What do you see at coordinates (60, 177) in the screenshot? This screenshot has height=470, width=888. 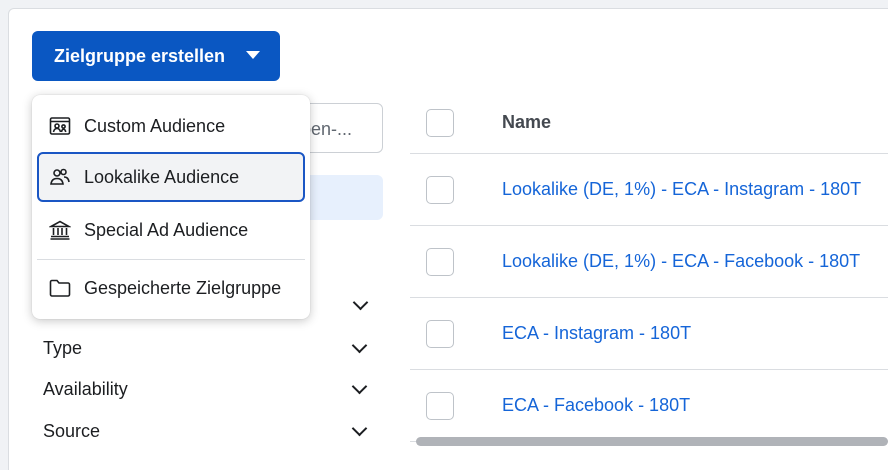 I see `lookalike-audience-icon` at bounding box center [60, 177].